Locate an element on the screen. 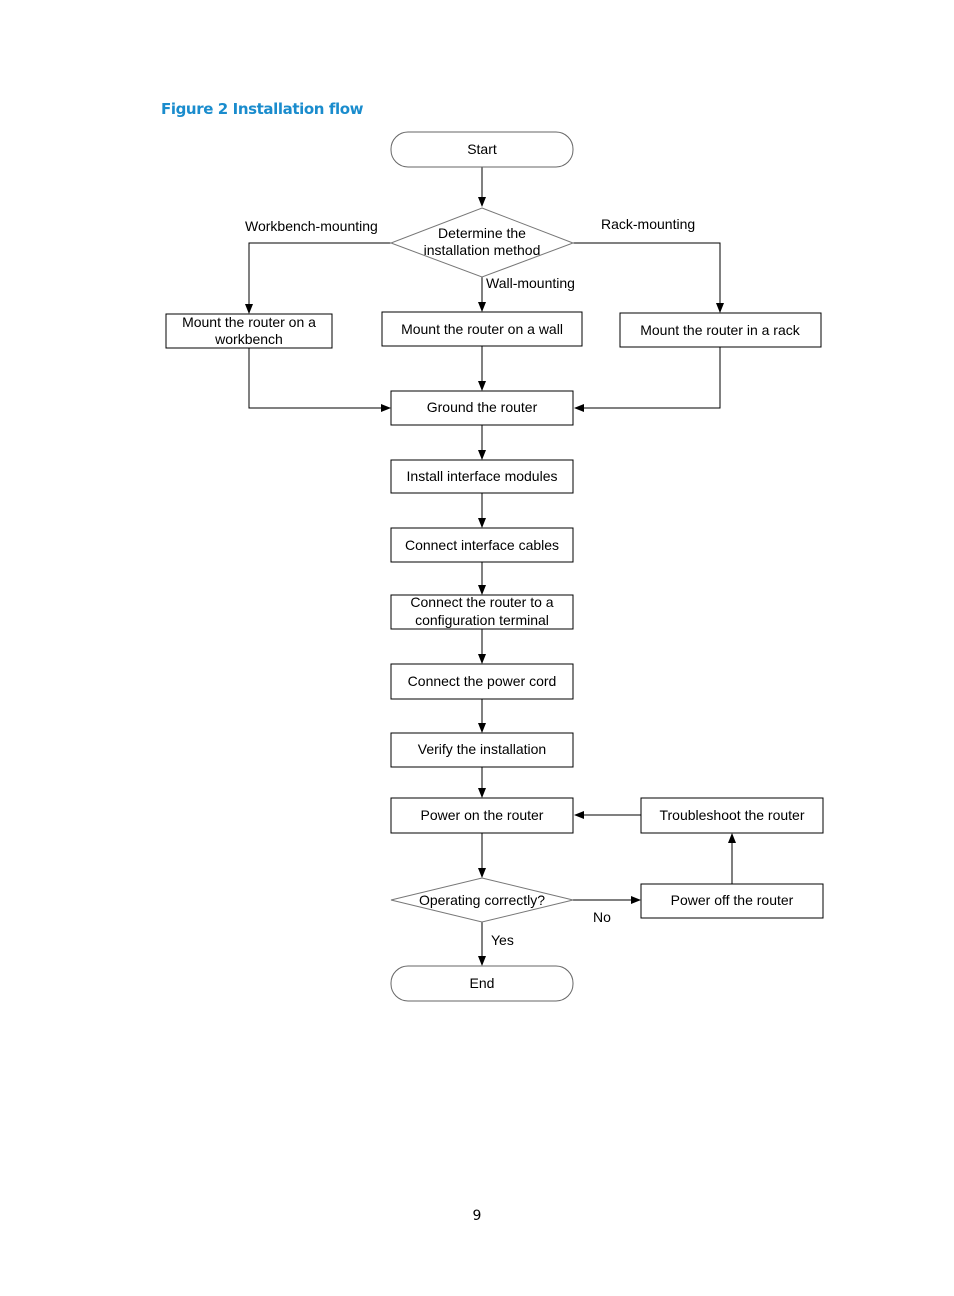  node-label: Ground the router is located at coordinates (482, 407).